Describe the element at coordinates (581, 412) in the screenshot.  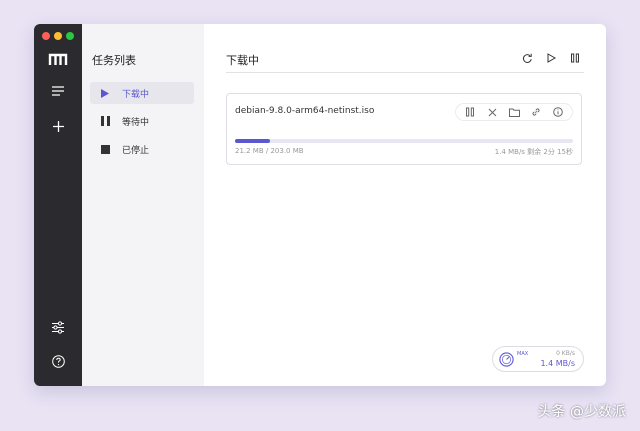
I see `watermark: 头条 @少数派` at that location.